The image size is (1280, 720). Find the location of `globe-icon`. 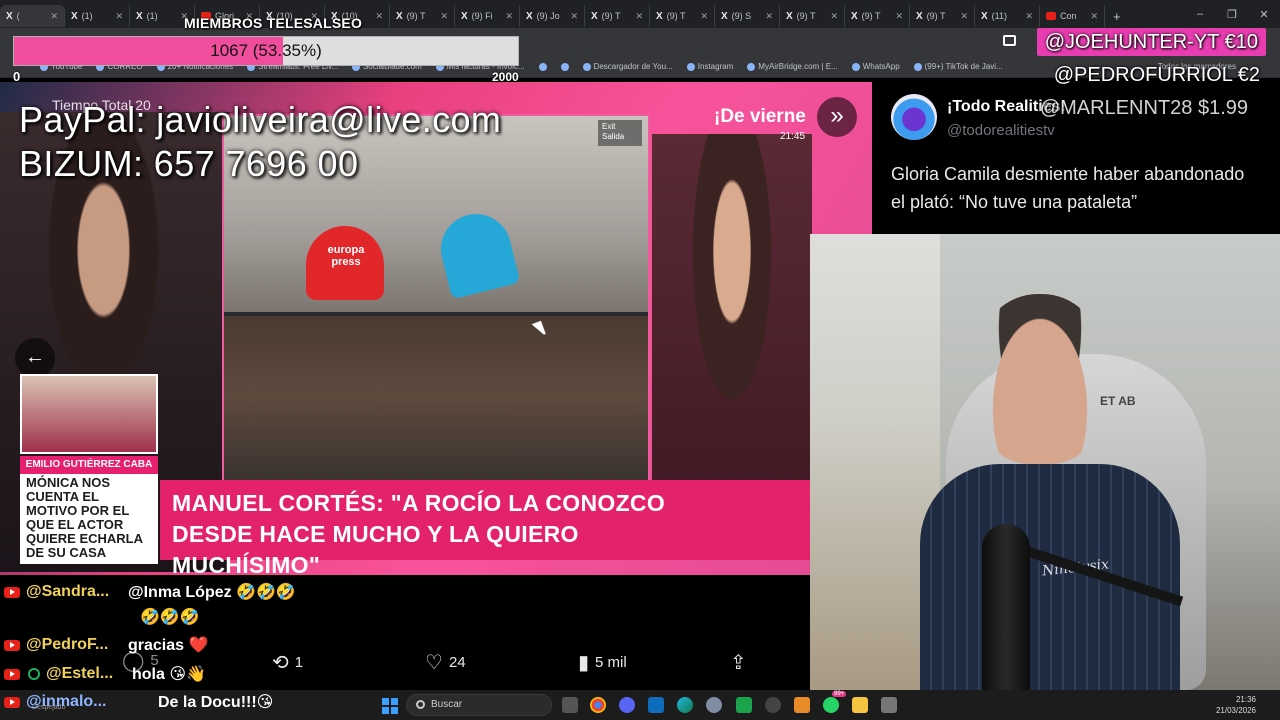

globe-icon is located at coordinates (564, 66).